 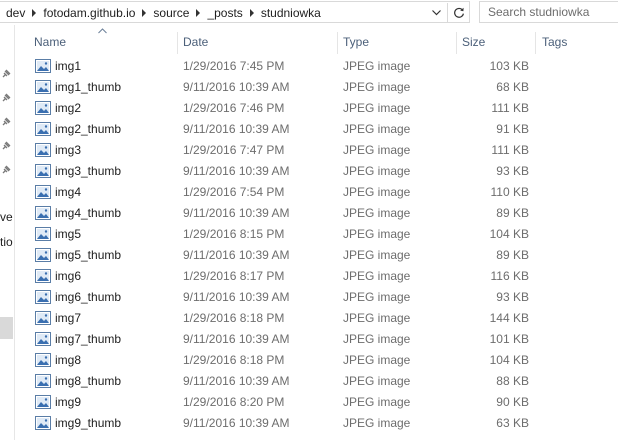 What do you see at coordinates (539, 12) in the screenshot?
I see `search-placeholder: Search studniowka` at bounding box center [539, 12].